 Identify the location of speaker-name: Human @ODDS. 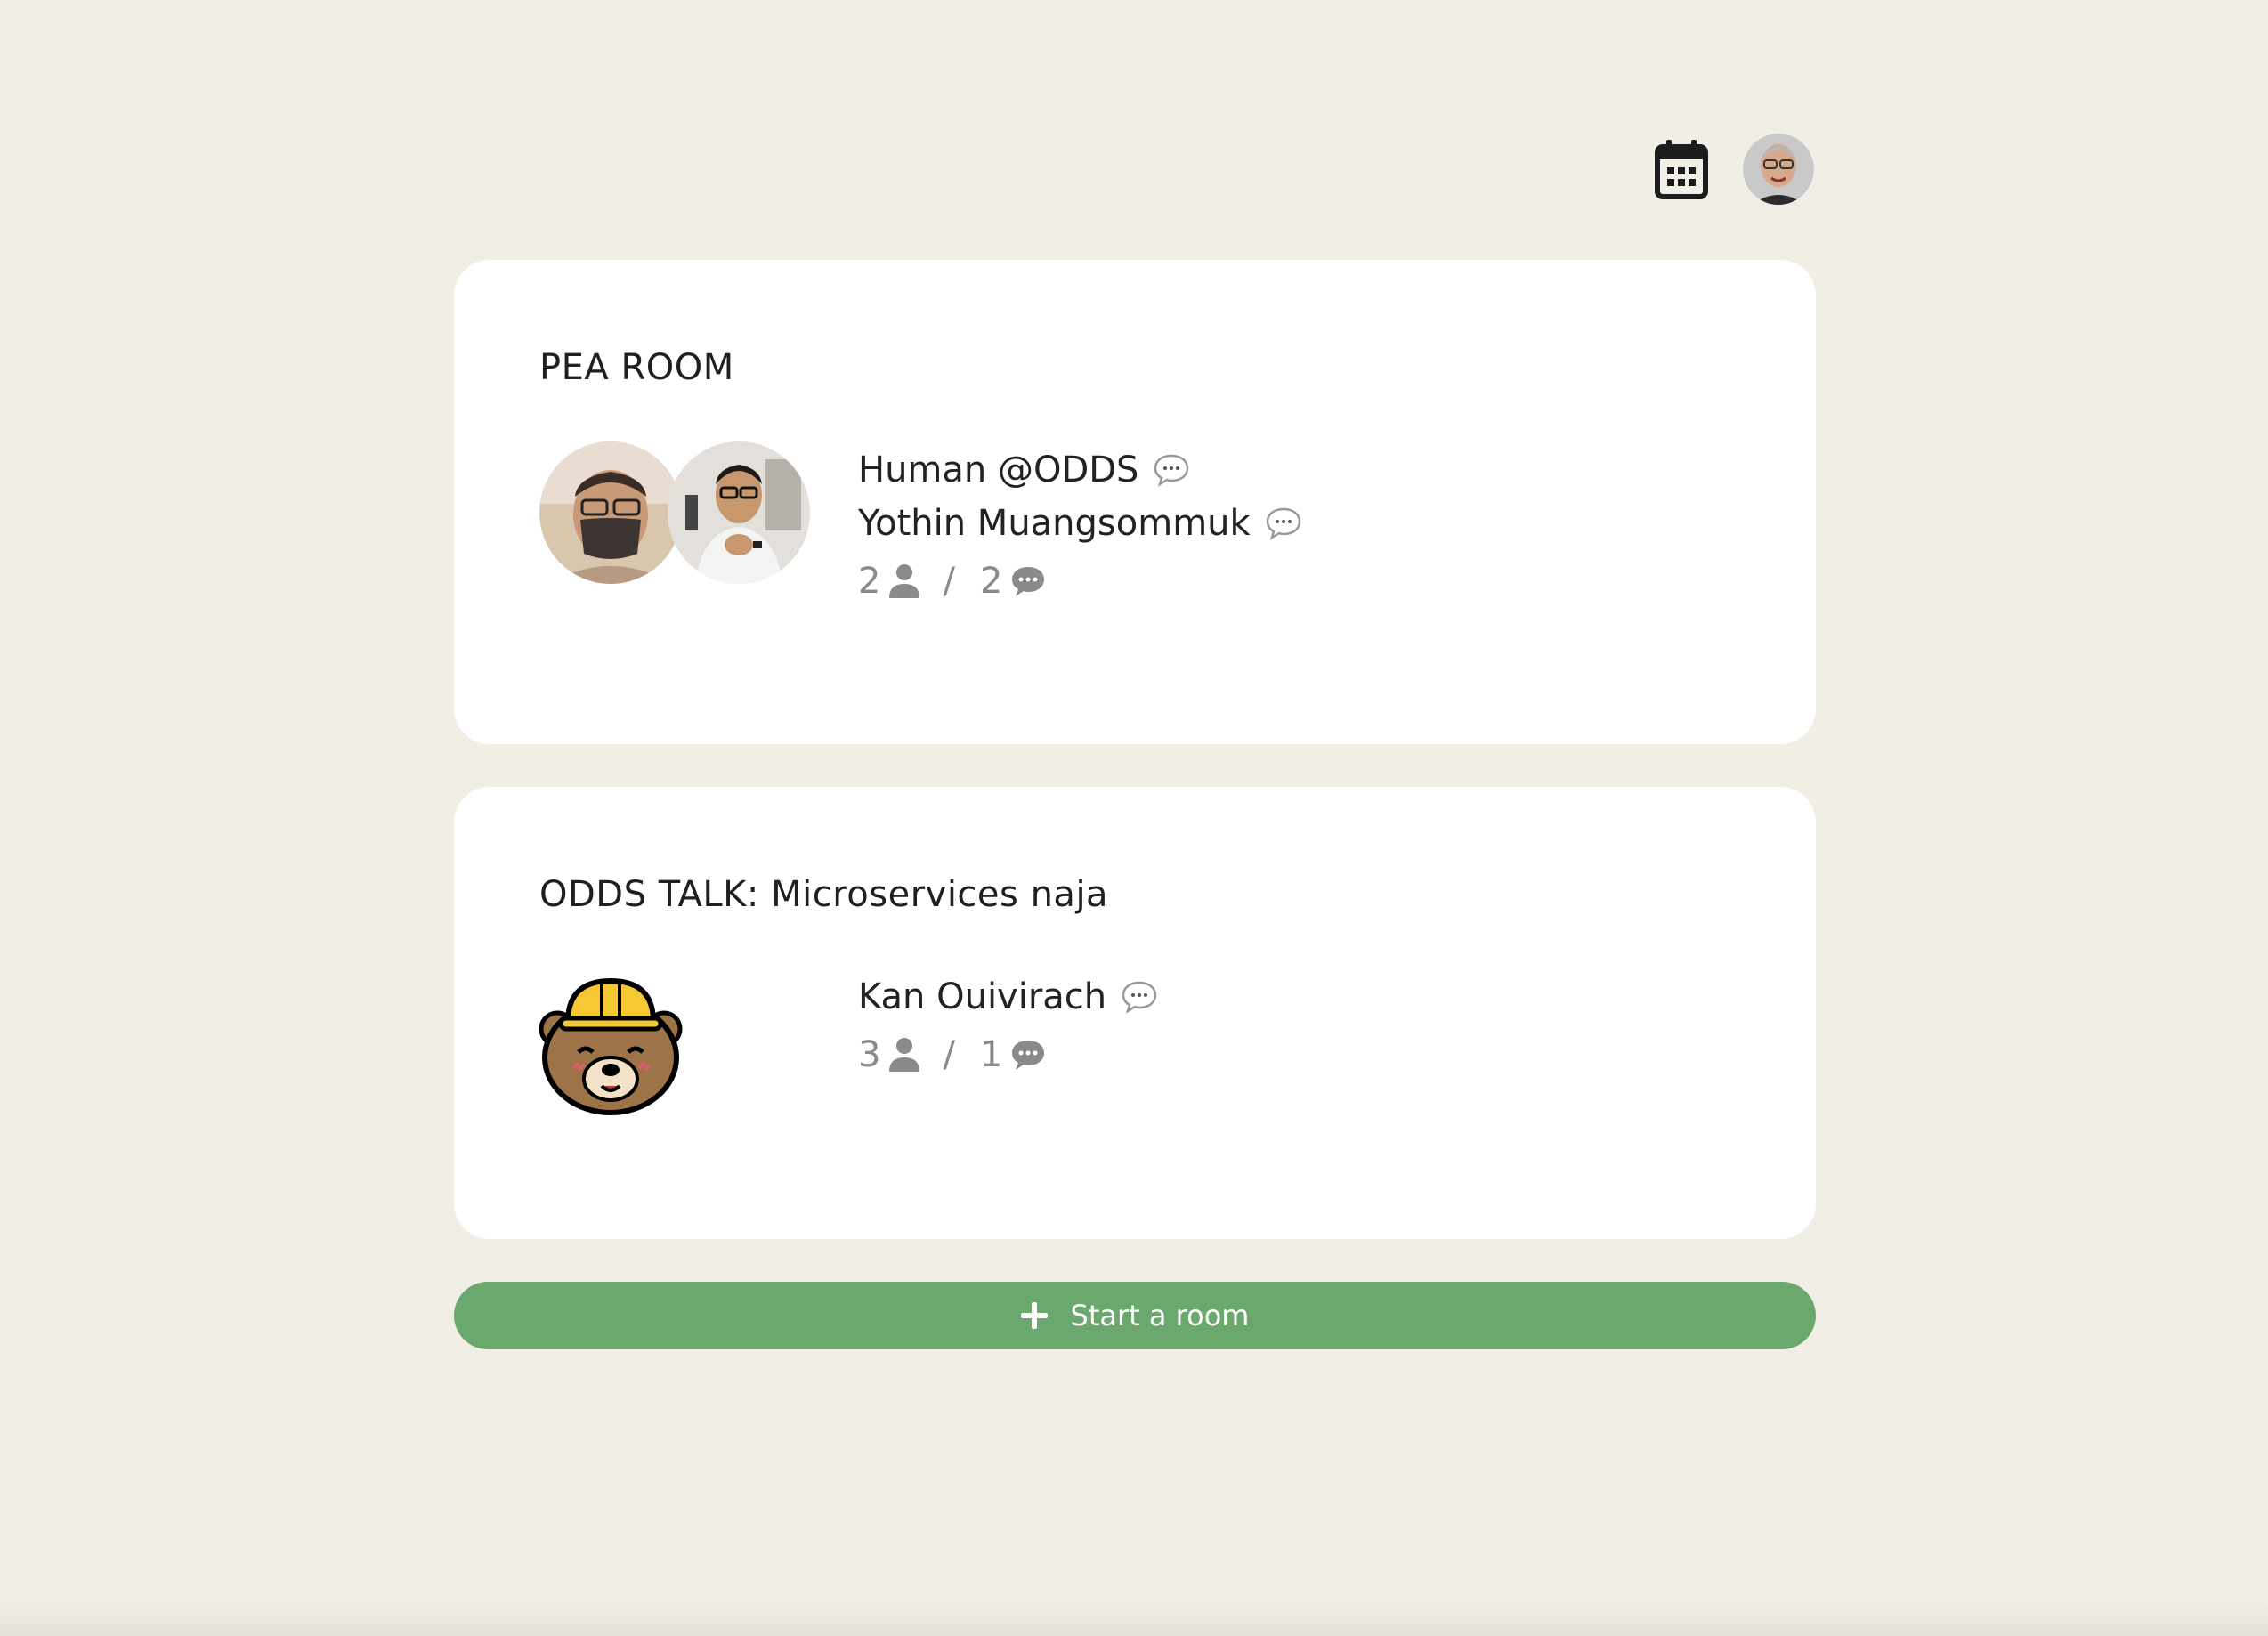
(999, 469).